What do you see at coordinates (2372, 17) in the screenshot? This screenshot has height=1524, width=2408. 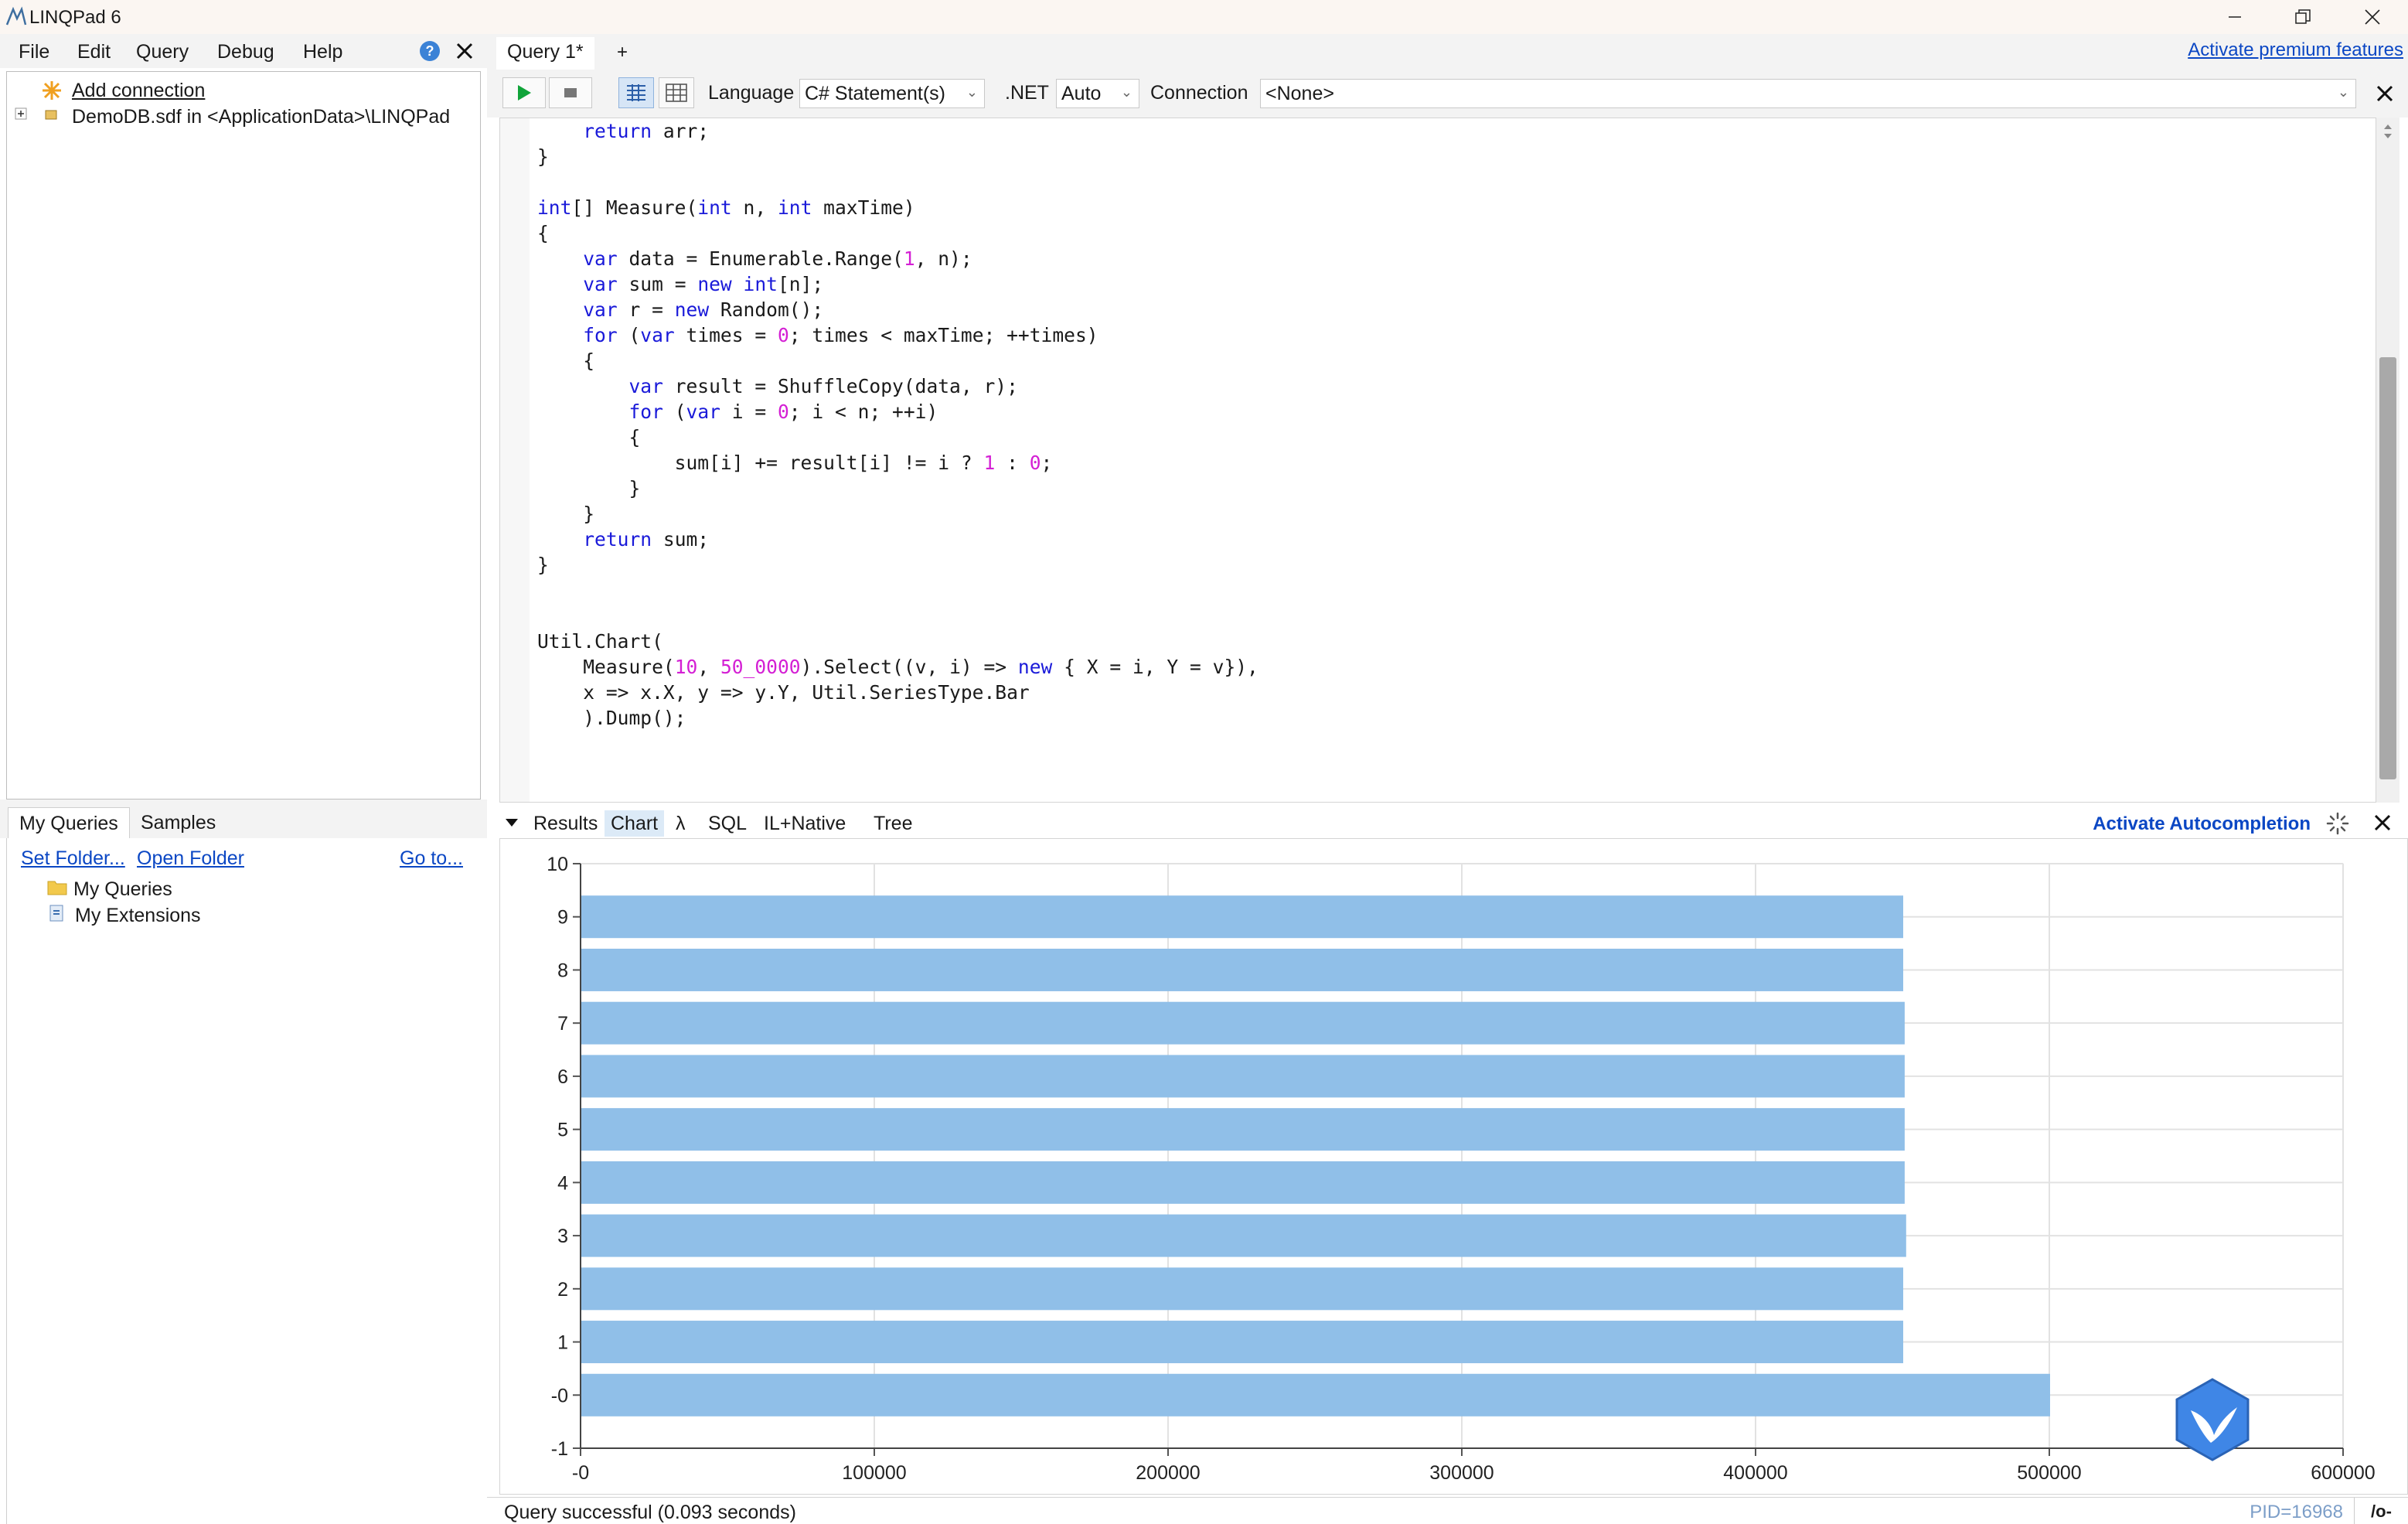 I see `close-window-button` at bounding box center [2372, 17].